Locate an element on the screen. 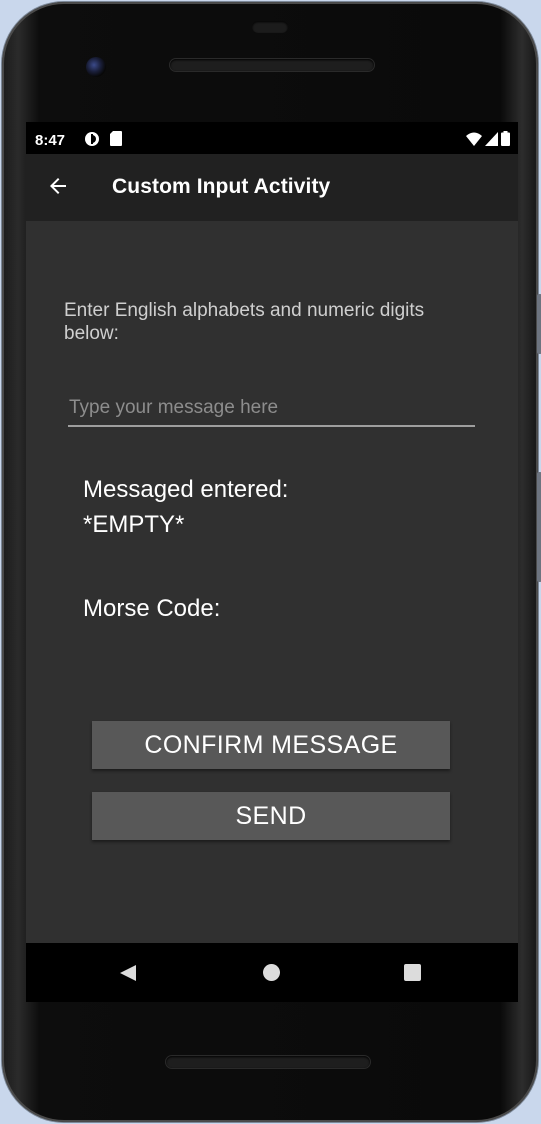 The image size is (541, 1124). message-entered-value: *EMPTY* is located at coordinates (134, 524).